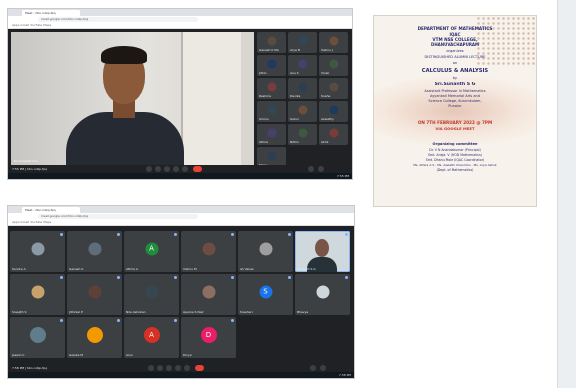 This screenshot has width=576, height=388. Describe the element at coordinates (30, 368) in the screenshot. I see `meeting-info: 7:58 PM | hbn-ndzp-fpq` at that location.